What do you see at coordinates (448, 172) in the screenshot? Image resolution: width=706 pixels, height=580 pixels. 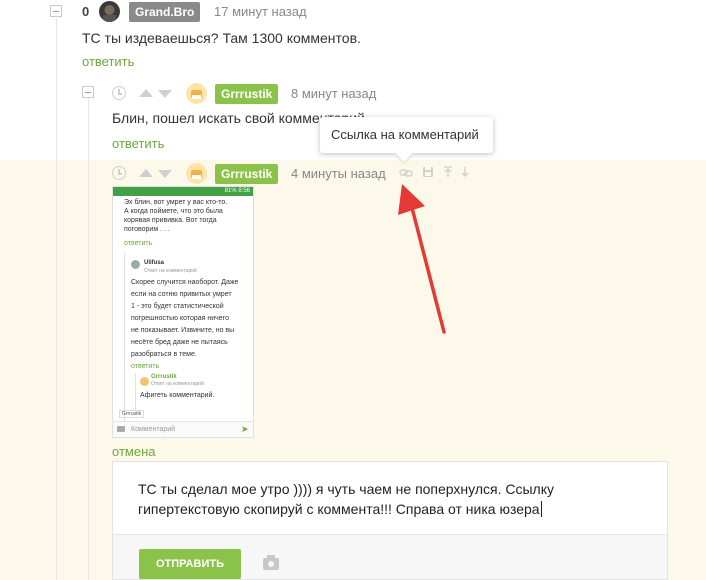 I see `scroll-up-icon` at bounding box center [448, 172].